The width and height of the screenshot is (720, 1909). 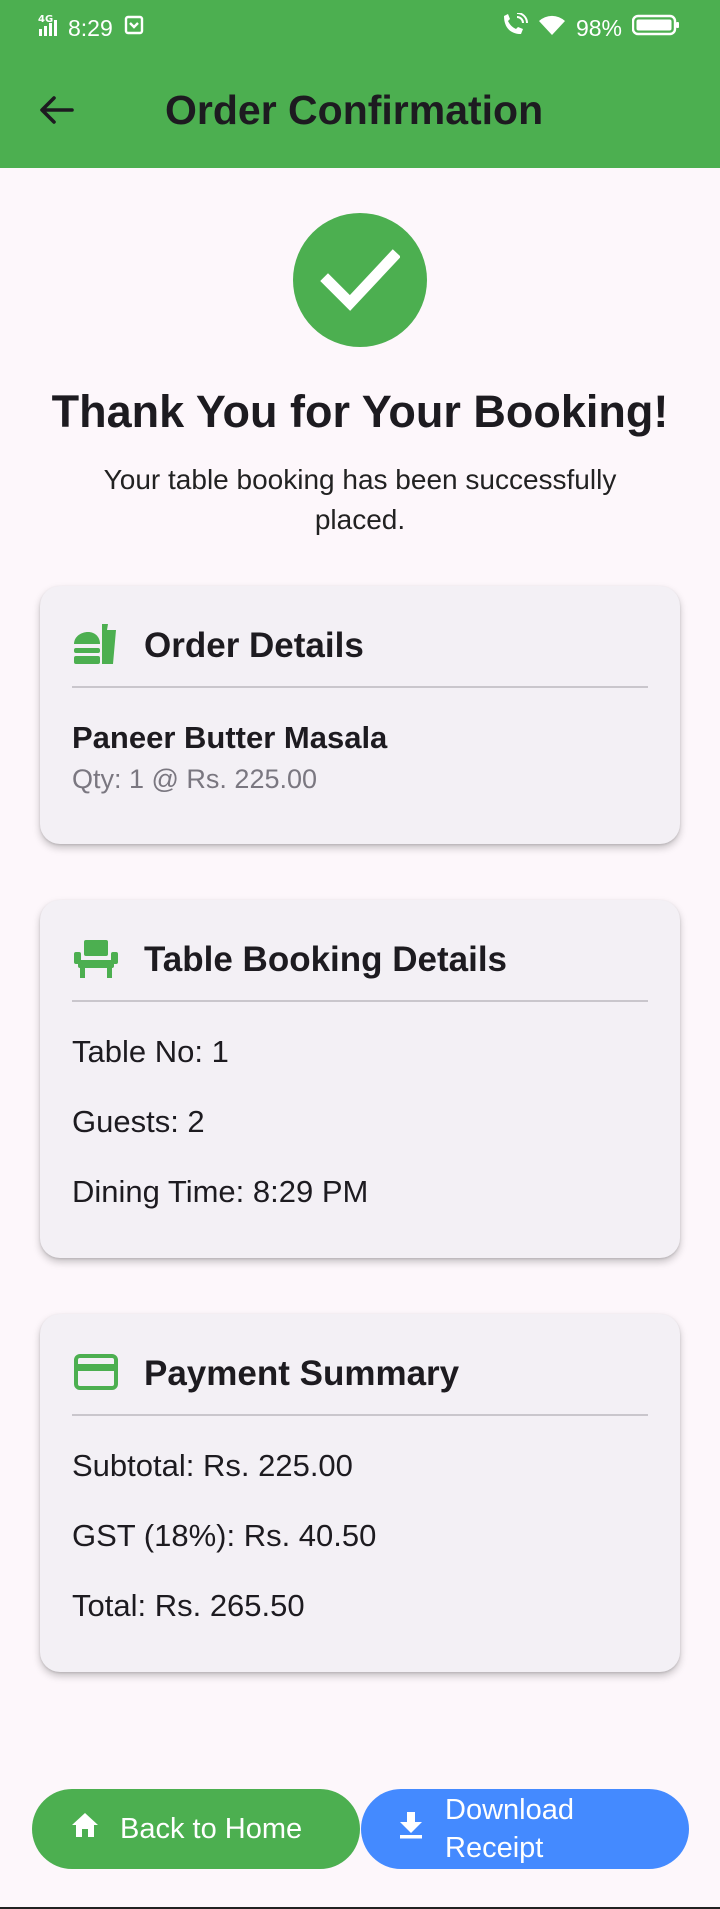 I want to click on check-circle-icon, so click(x=360, y=280).